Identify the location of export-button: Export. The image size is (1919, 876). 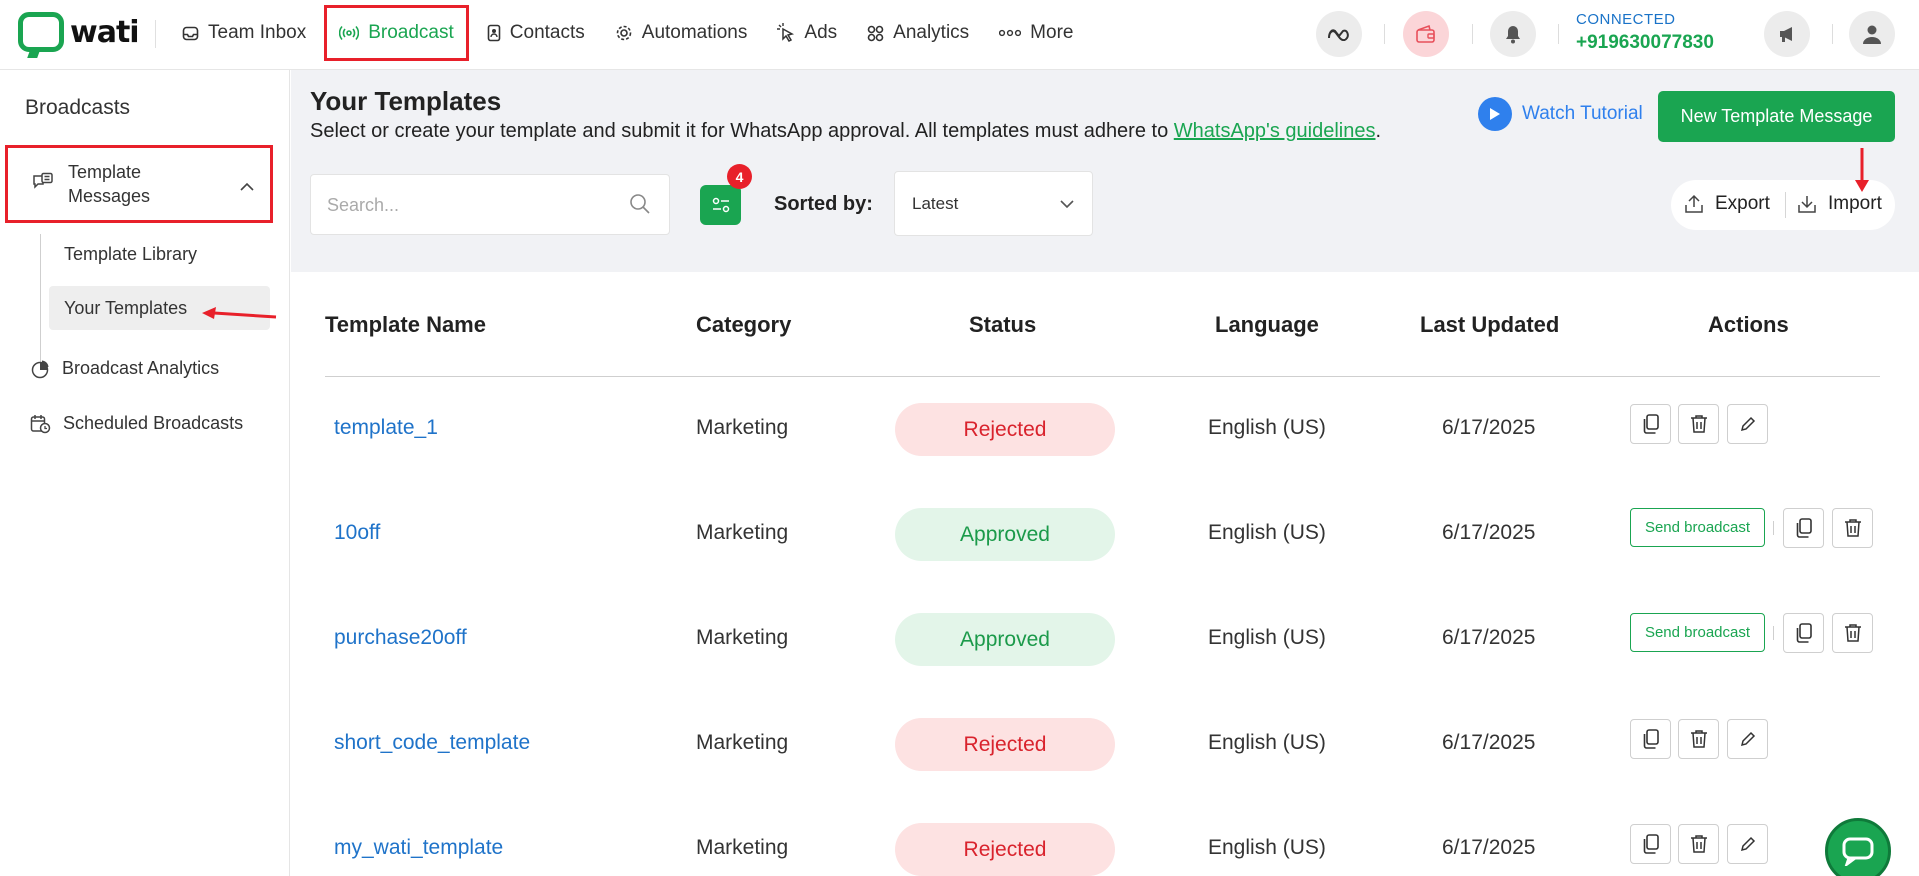
(1726, 204).